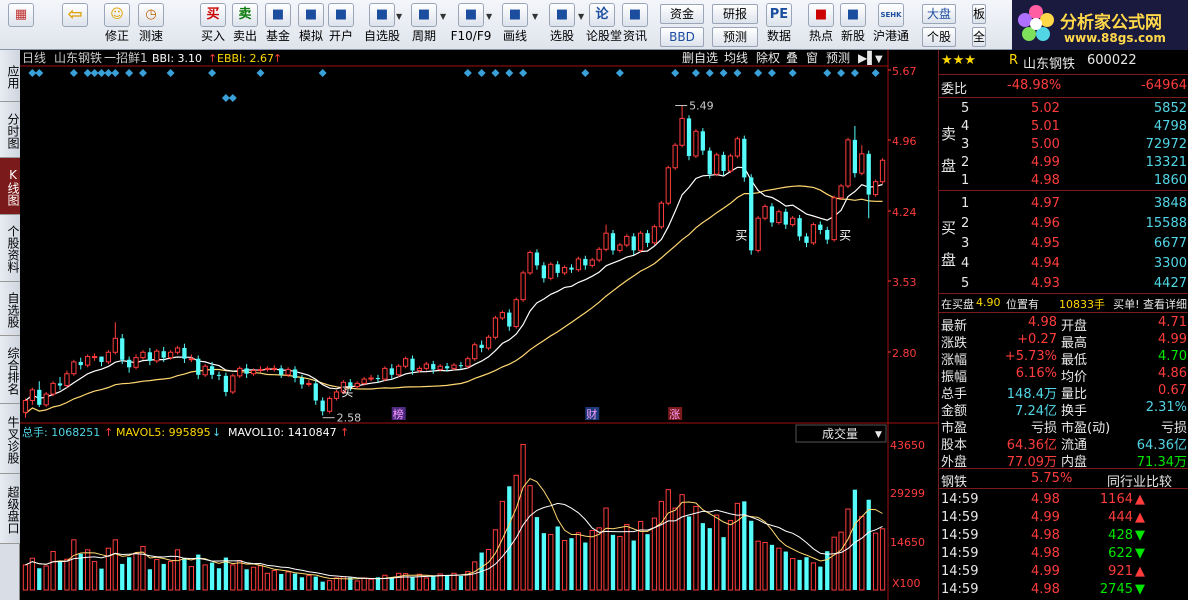 The image size is (1188, 600). What do you see at coordinates (1163, 85) in the screenshot?
I see `weibi-diff: -64964` at bounding box center [1163, 85].